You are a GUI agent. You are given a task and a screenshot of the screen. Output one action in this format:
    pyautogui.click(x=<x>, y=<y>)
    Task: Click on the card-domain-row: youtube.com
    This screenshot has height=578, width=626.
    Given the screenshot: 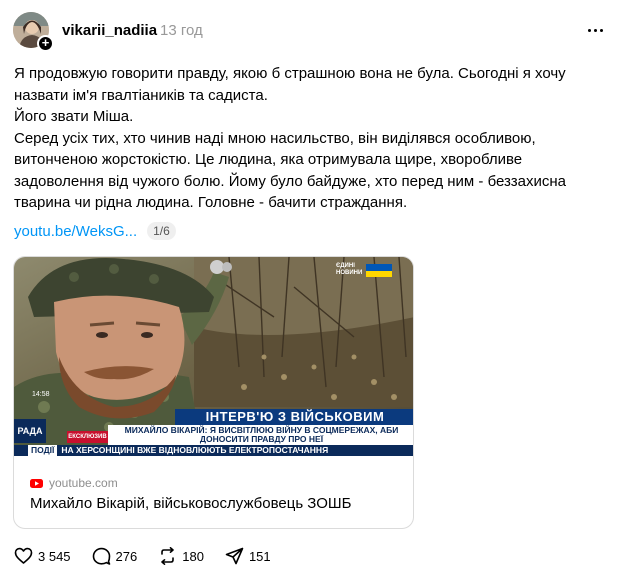 What is the action you would take?
    pyautogui.click(x=74, y=483)
    